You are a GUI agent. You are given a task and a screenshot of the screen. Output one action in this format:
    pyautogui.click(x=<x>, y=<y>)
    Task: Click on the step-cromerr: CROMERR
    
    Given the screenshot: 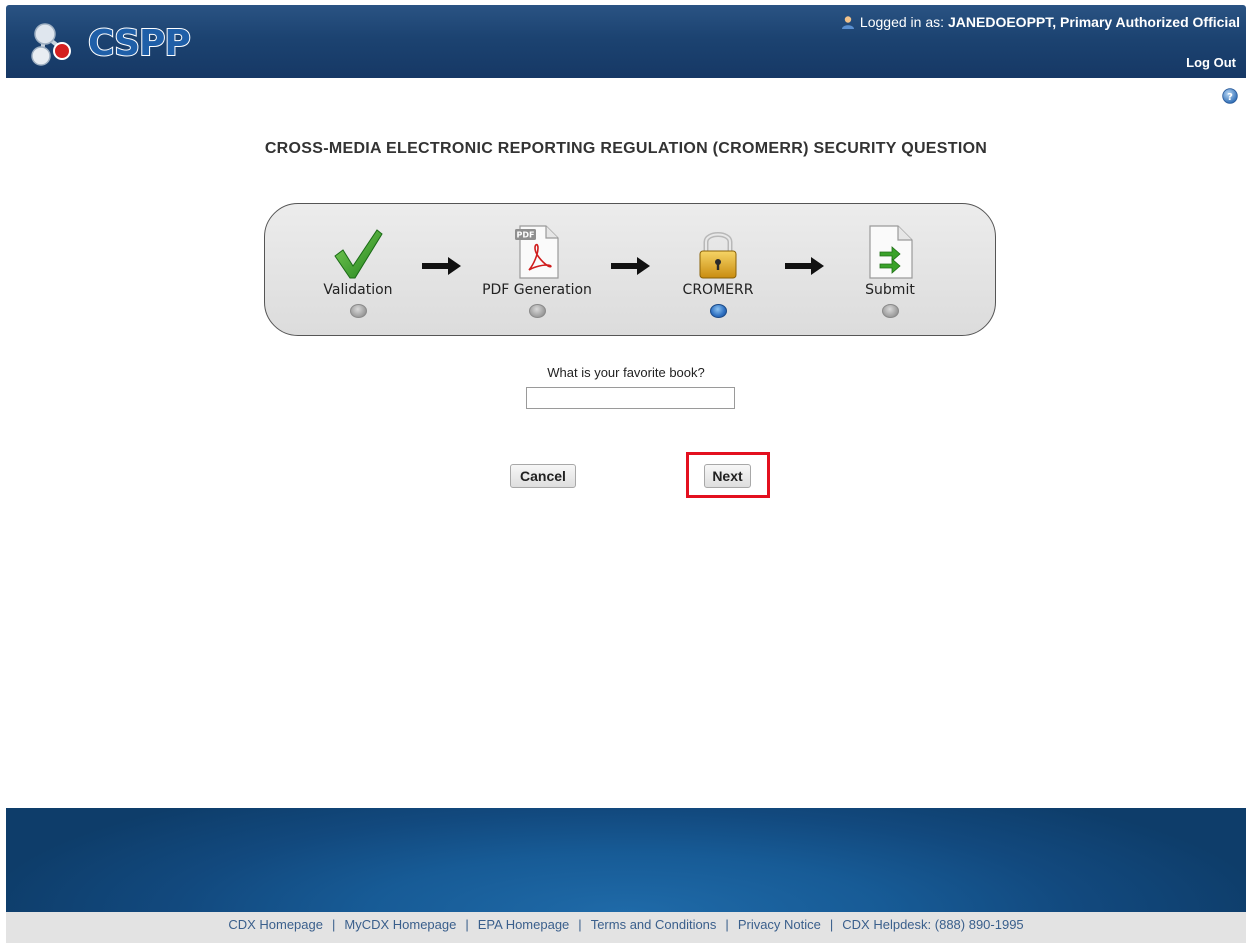 What is the action you would take?
    pyautogui.click(x=718, y=268)
    